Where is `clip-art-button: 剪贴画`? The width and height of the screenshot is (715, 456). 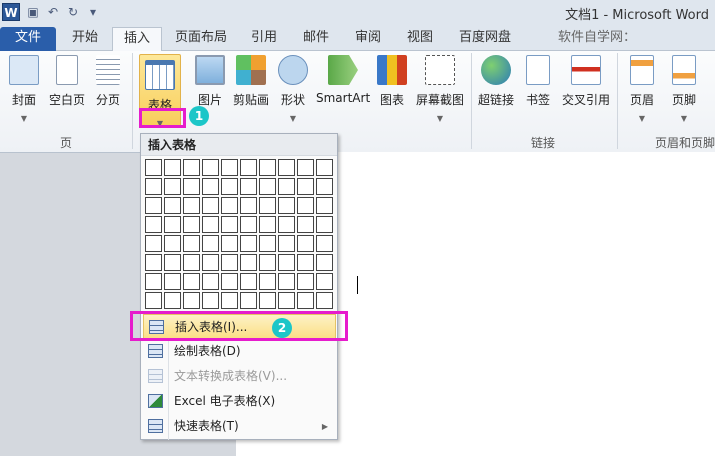
clip-art-button: 剪贴画 is located at coordinates (251, 81).